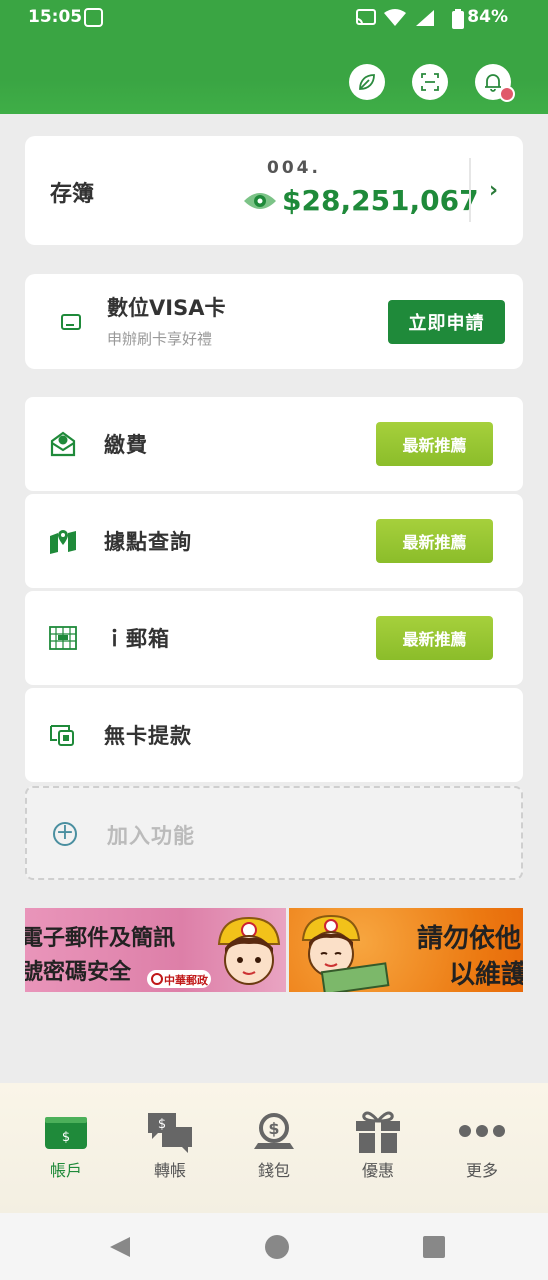 The width and height of the screenshot is (548, 1280). What do you see at coordinates (274, 18) in the screenshot?
I see `status-bar: 15:05 84%` at bounding box center [274, 18].